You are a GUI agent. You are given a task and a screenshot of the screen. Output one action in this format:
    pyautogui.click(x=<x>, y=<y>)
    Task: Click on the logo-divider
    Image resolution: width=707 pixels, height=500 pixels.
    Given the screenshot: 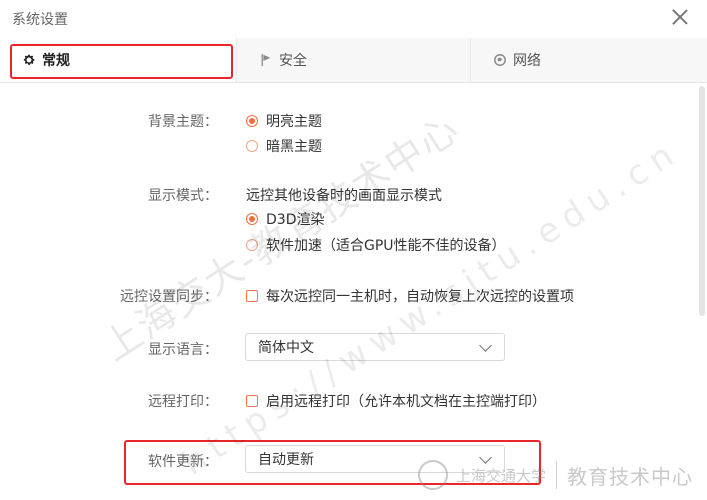 What is the action you would take?
    pyautogui.click(x=556, y=475)
    